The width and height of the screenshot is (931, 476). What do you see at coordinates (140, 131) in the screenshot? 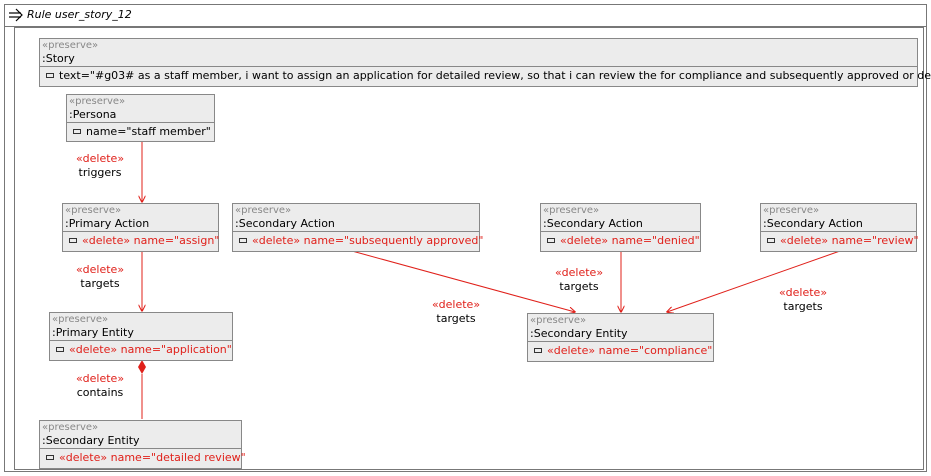
I see `persona-attr: name="staff member"` at bounding box center [140, 131].